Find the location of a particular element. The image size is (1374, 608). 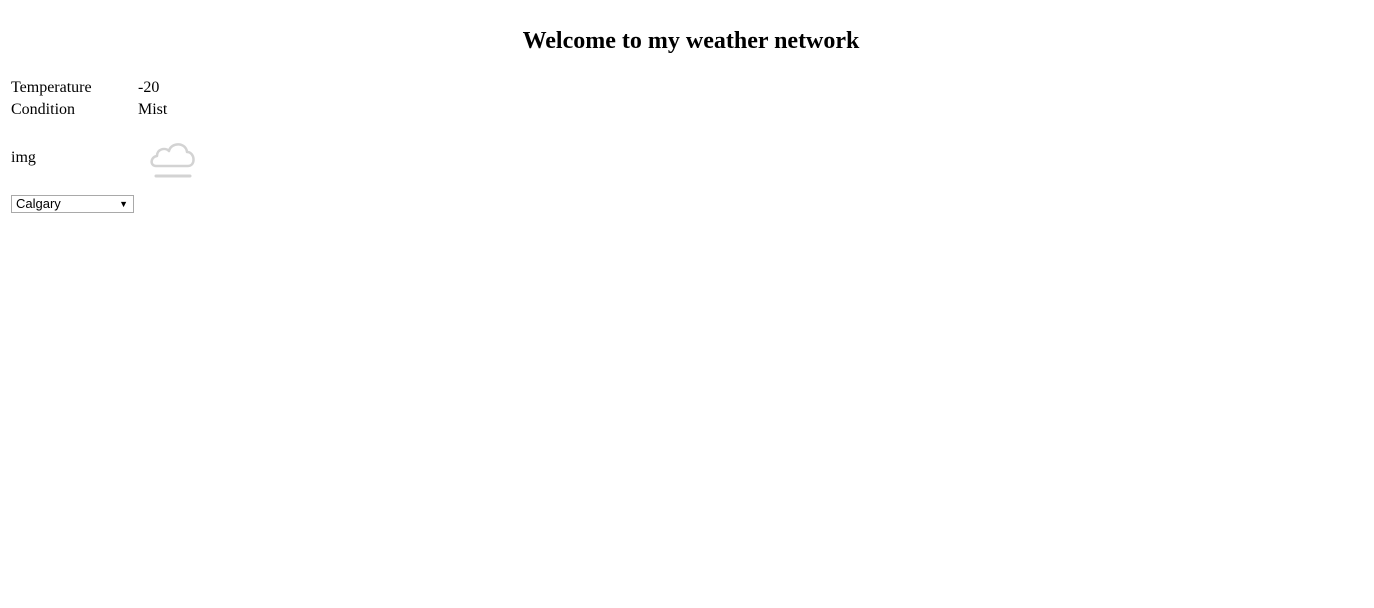

city-select-value: Calgary is located at coordinates (38, 203).